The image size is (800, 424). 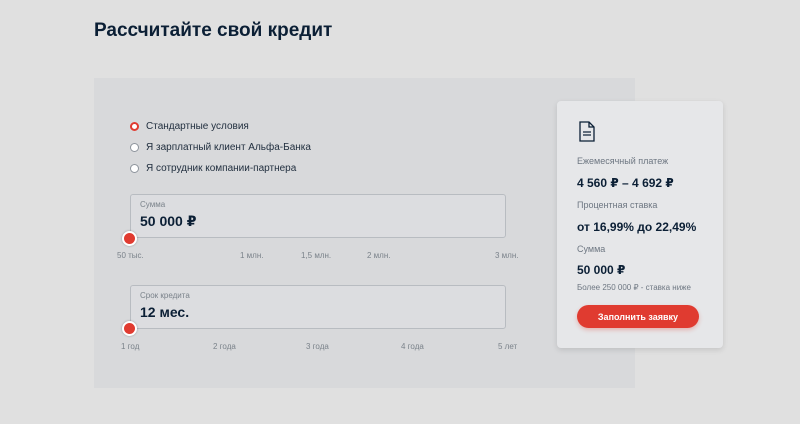 I want to click on monthly-payment-label: Ежемесячный платеж, so click(x=623, y=161).